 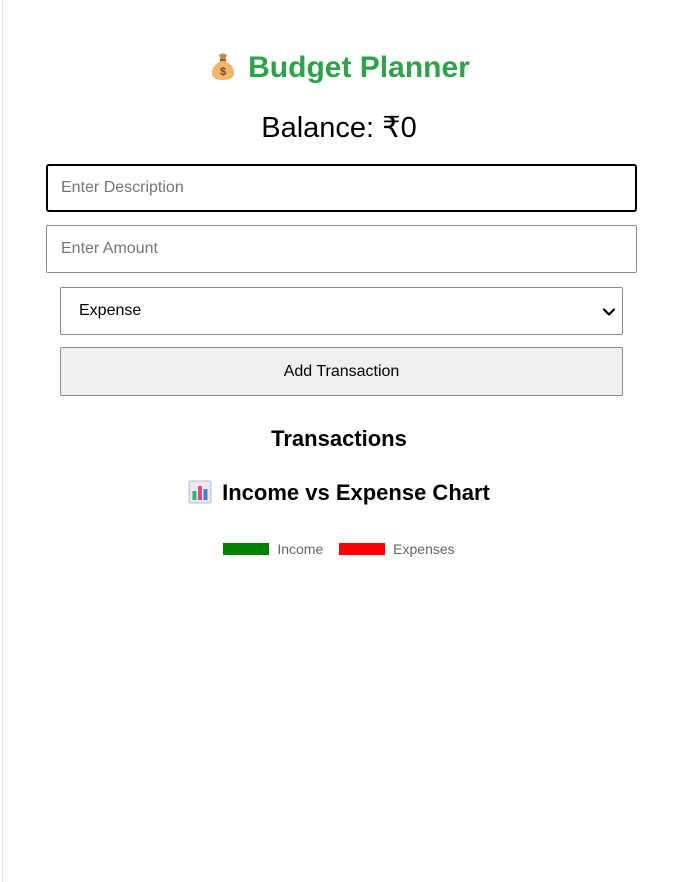 I want to click on legend-item-expenses: Expenses, so click(x=397, y=549).